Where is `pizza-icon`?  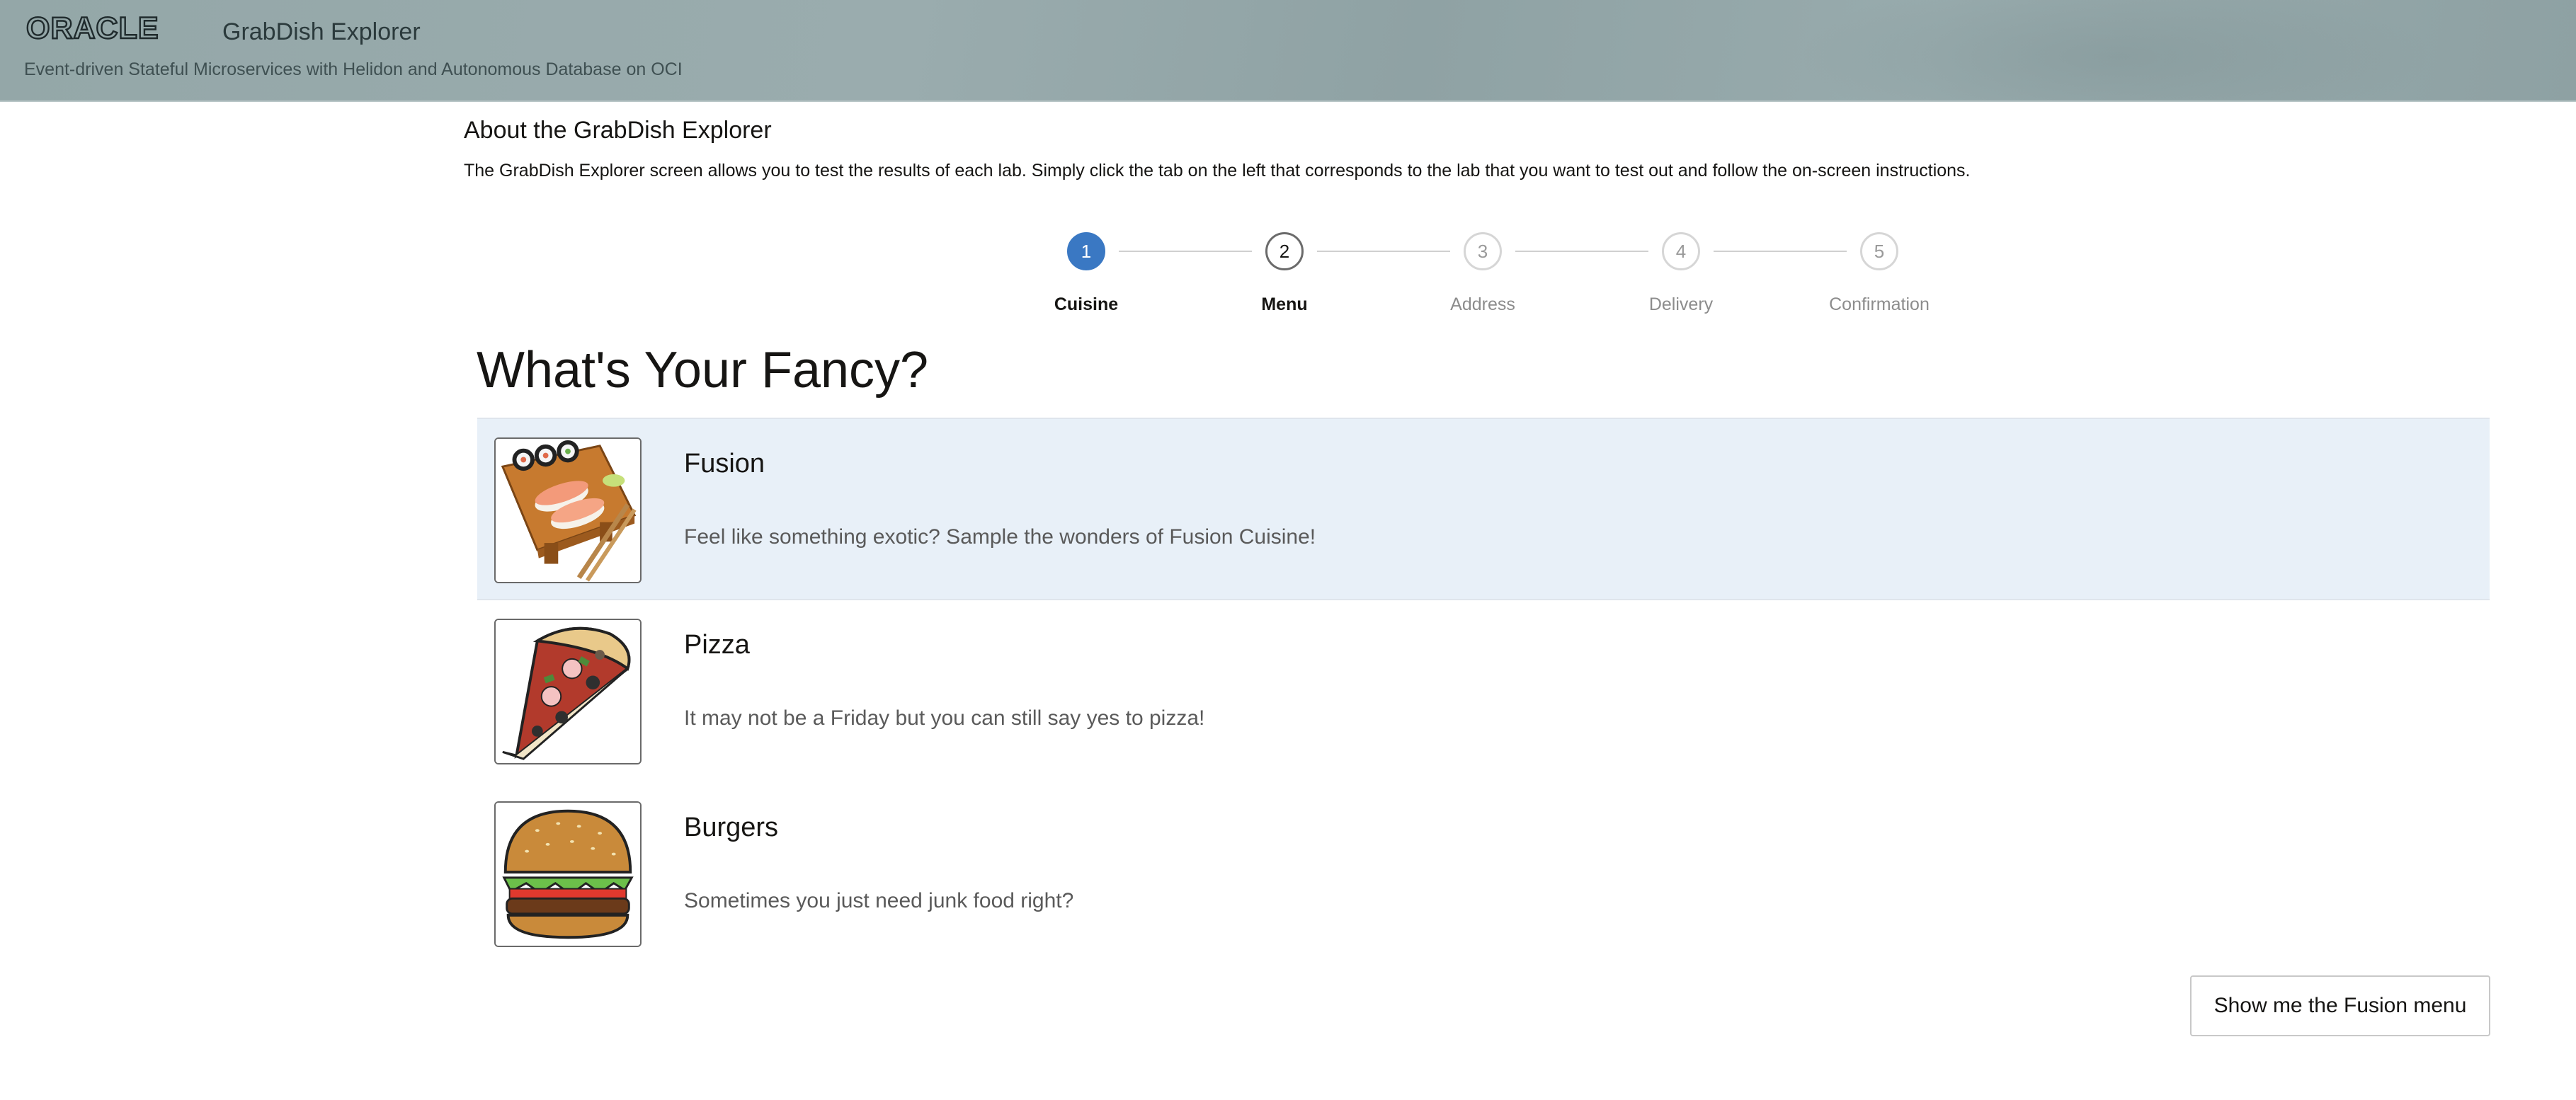
pizza-icon is located at coordinates (568, 691).